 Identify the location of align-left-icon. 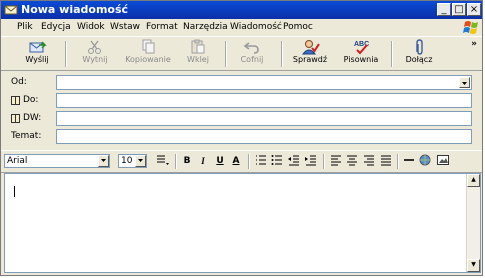
(336, 160).